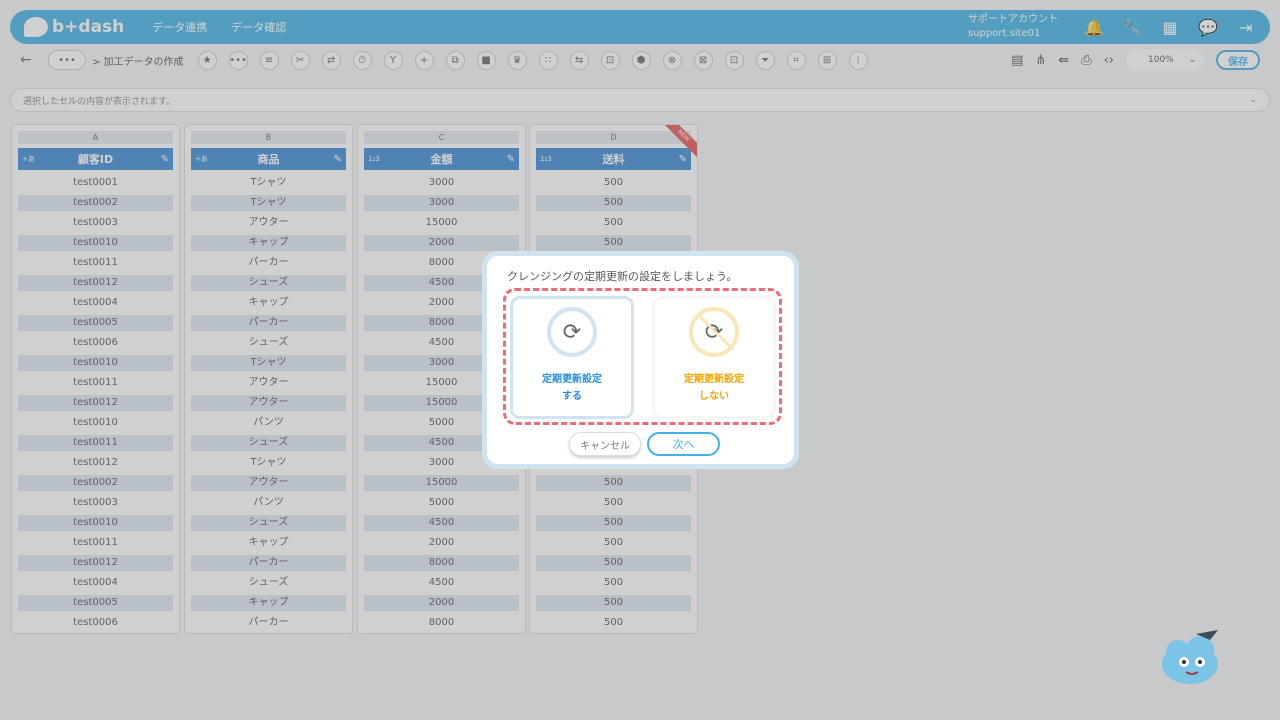 The height and width of the screenshot is (720, 1280). What do you see at coordinates (683, 444) in the screenshot?
I see `next-button: 次へ` at bounding box center [683, 444].